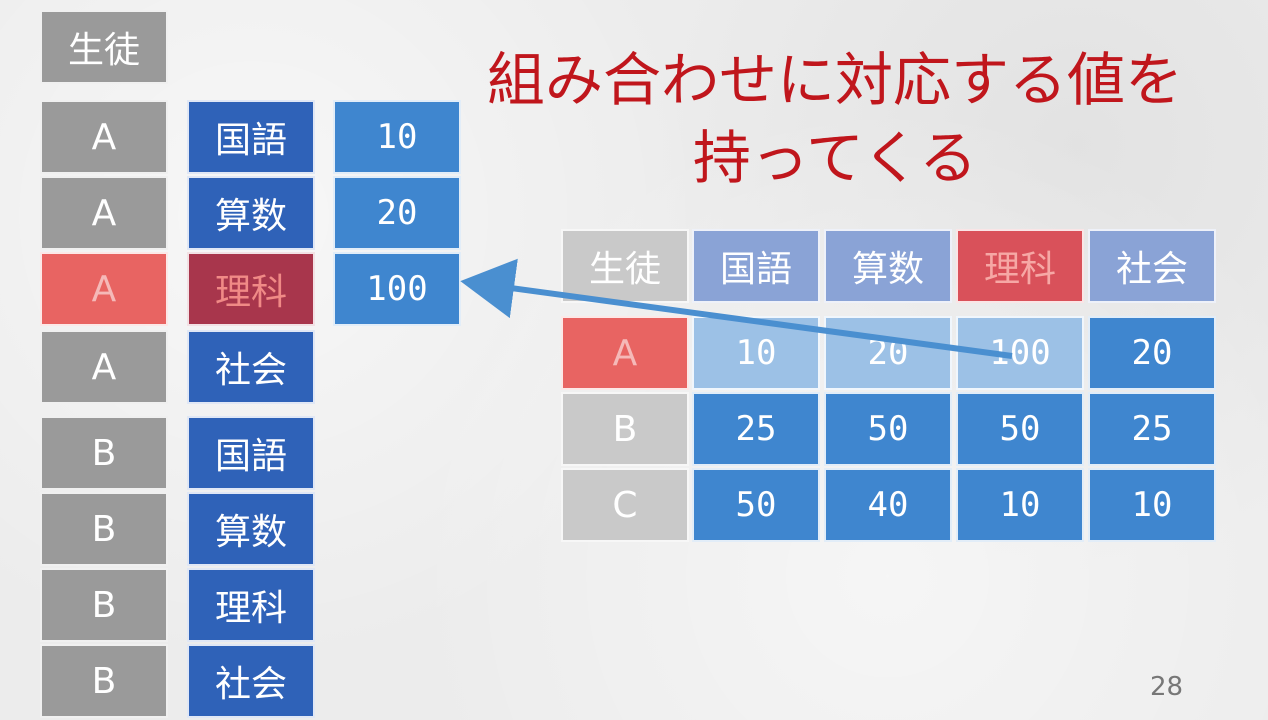 Image resolution: width=1268 pixels, height=720 pixels. Describe the element at coordinates (1020, 353) in the screenshot. I see `matrix-value-cell-highlight: 100` at that location.